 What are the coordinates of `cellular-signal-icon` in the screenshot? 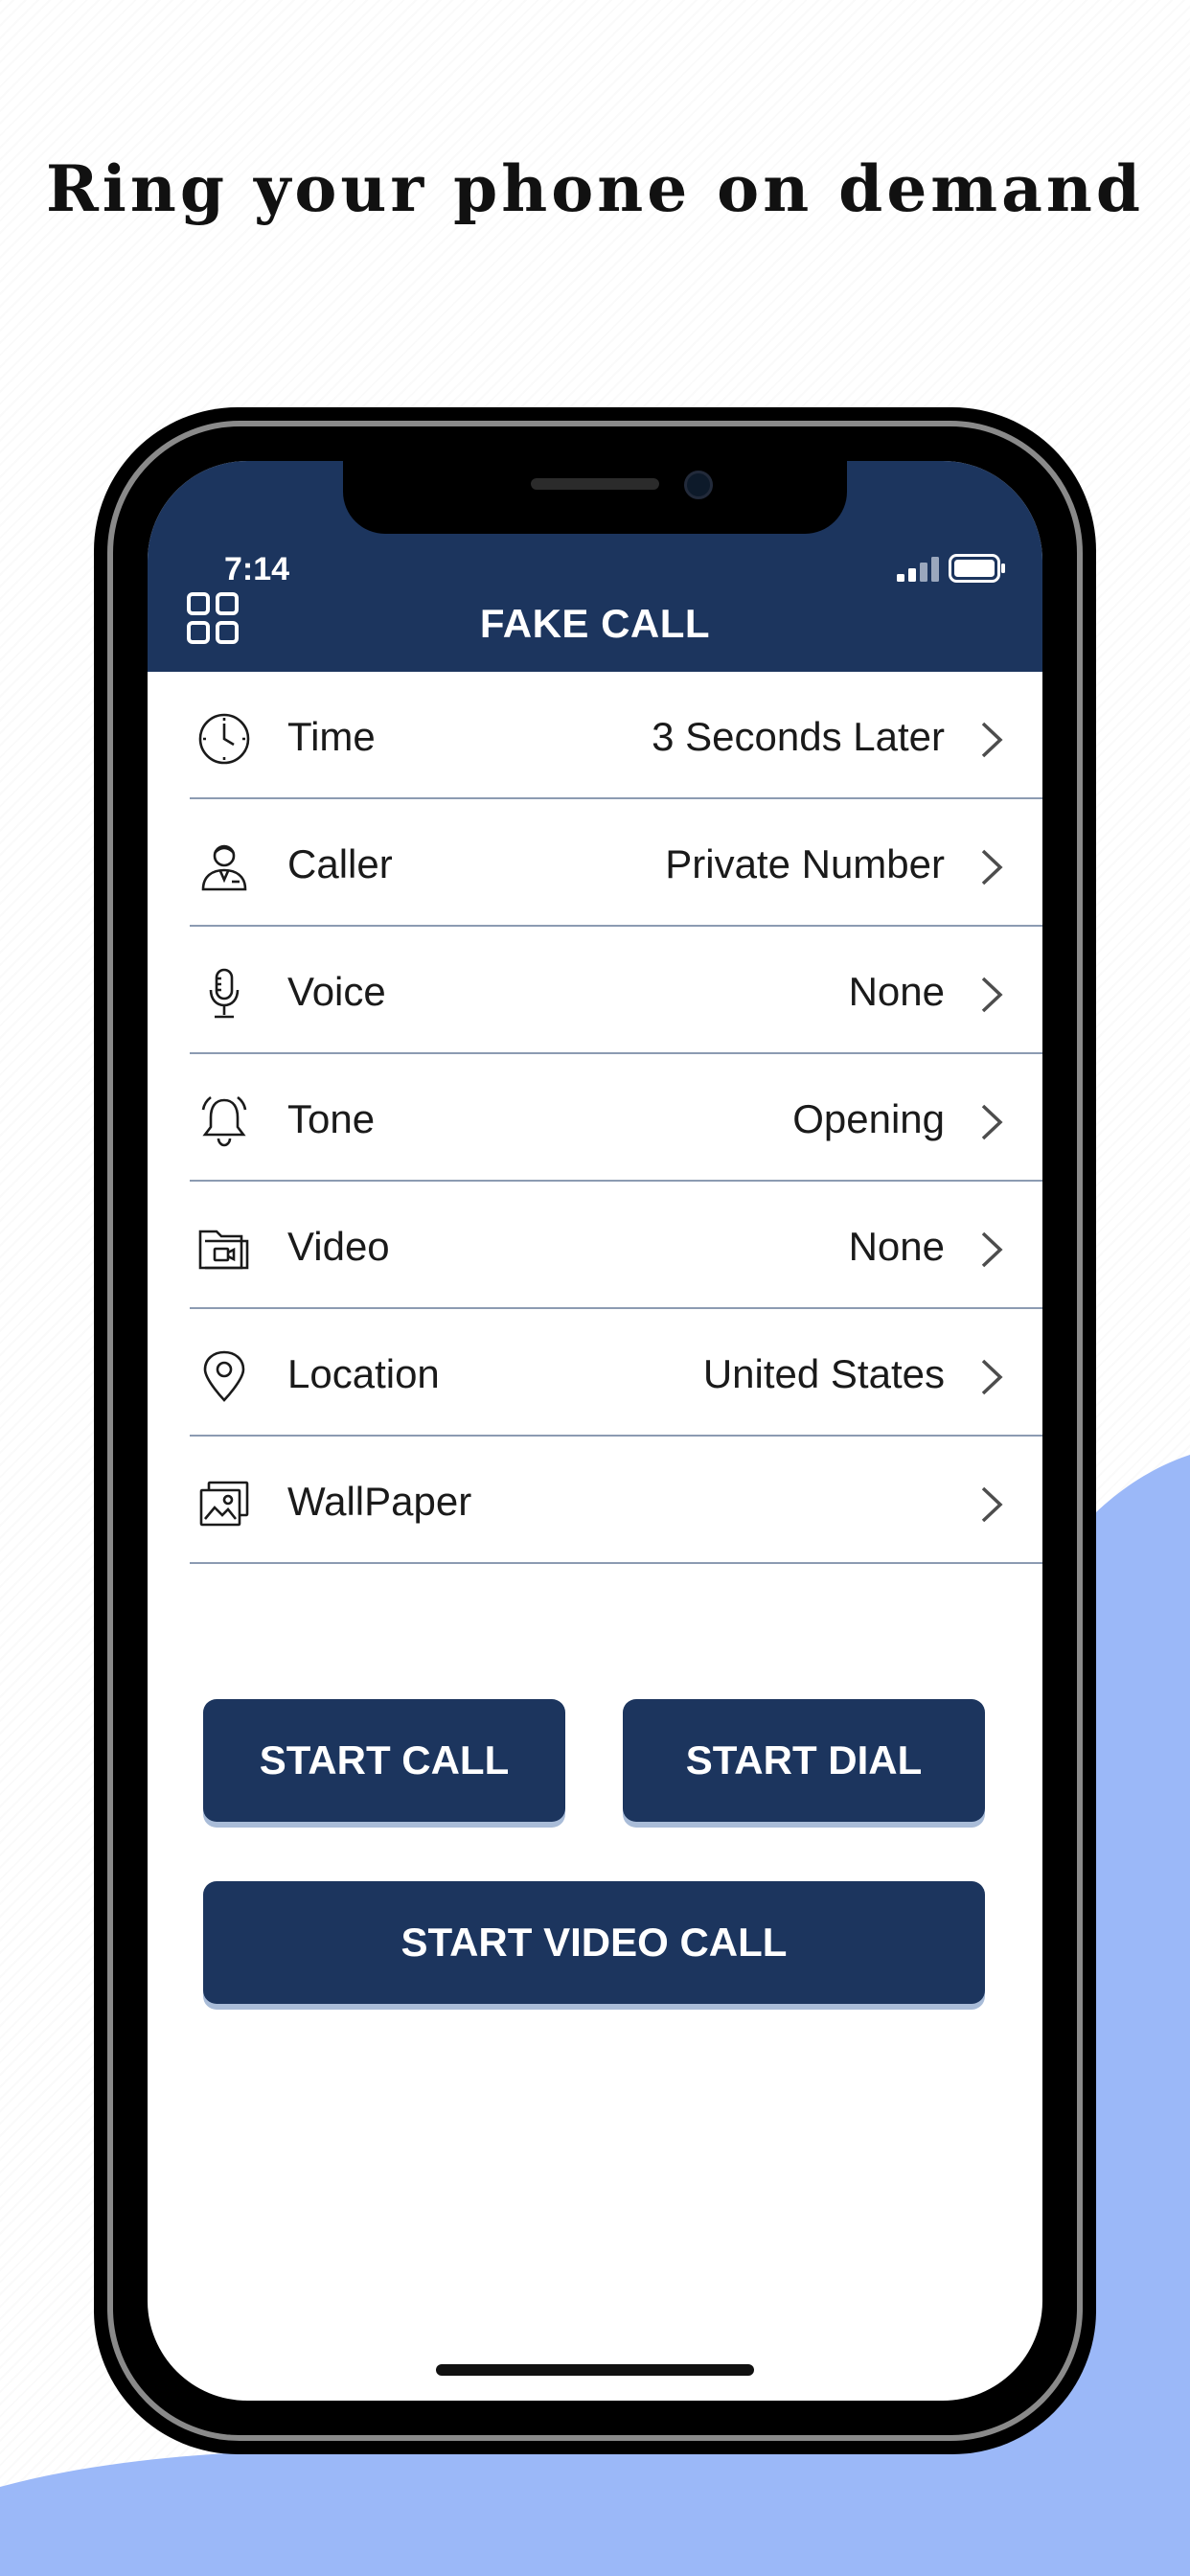 It's located at (918, 569).